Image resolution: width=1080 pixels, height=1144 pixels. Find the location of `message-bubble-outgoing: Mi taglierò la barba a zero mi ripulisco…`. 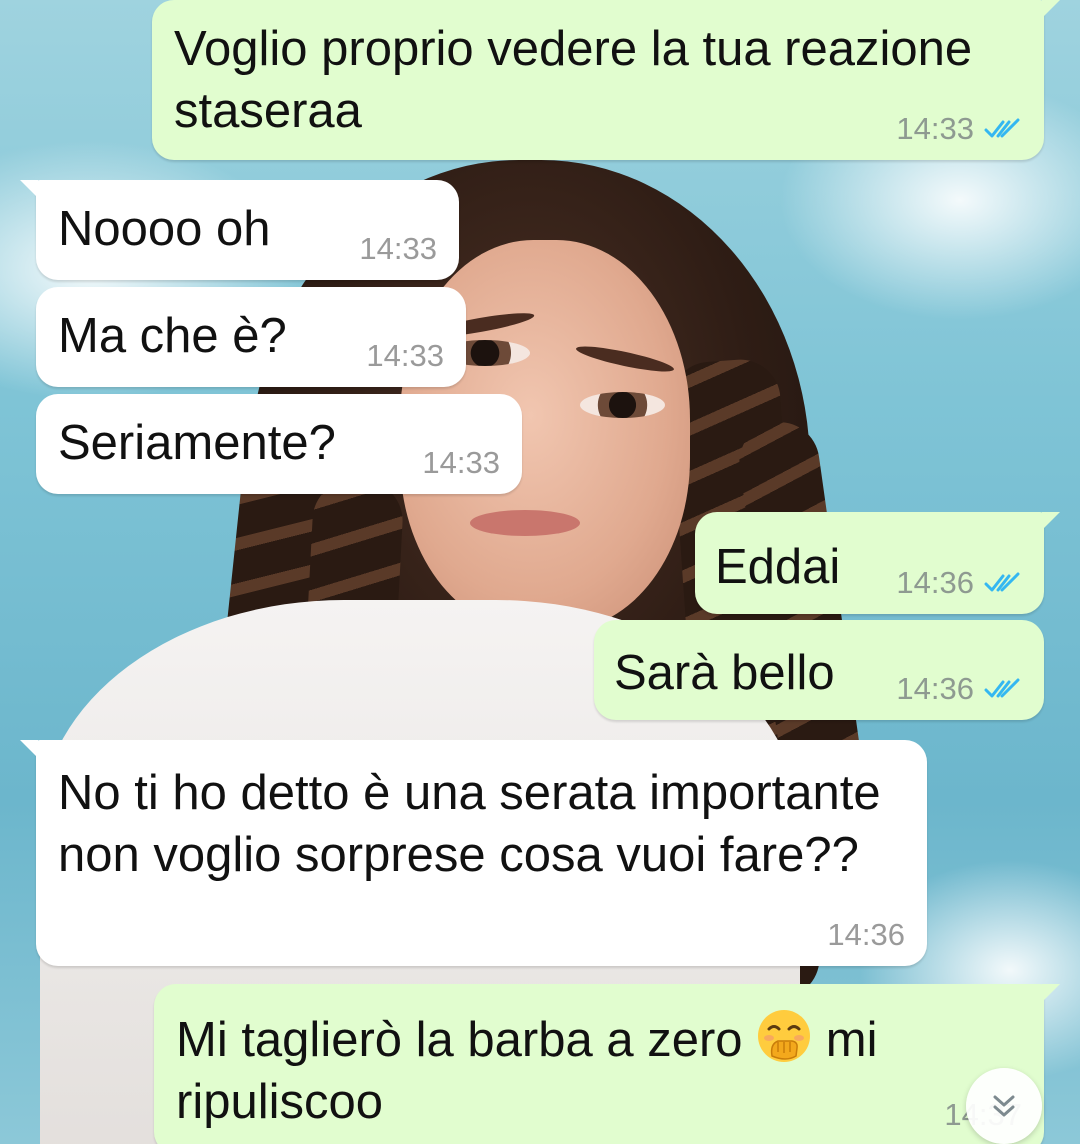

message-bubble-outgoing: Mi taglierò la barba a zero mi ripulisco… is located at coordinates (607, 1064).